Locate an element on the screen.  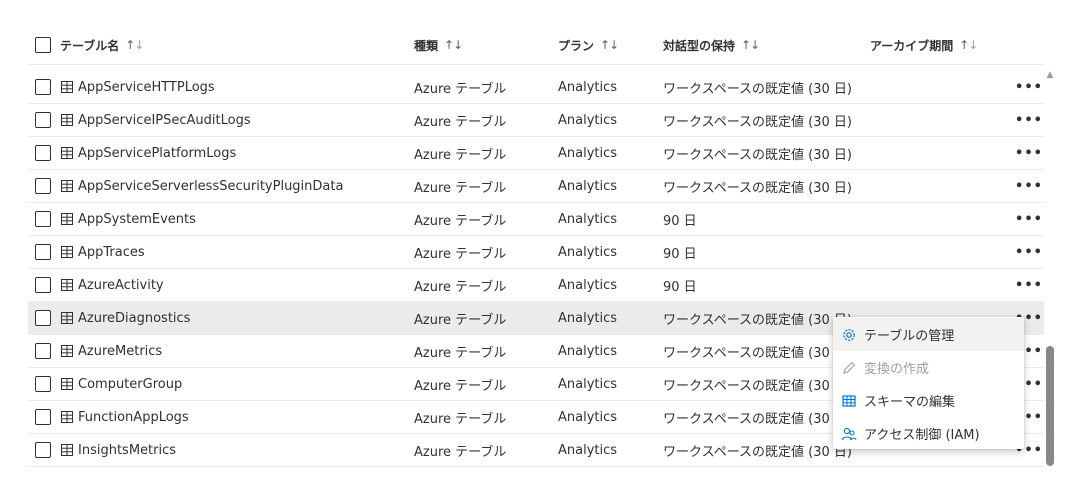
table-row: AppTraces Azure テーブル Analytics 90 日 ••• is located at coordinates (536, 252).